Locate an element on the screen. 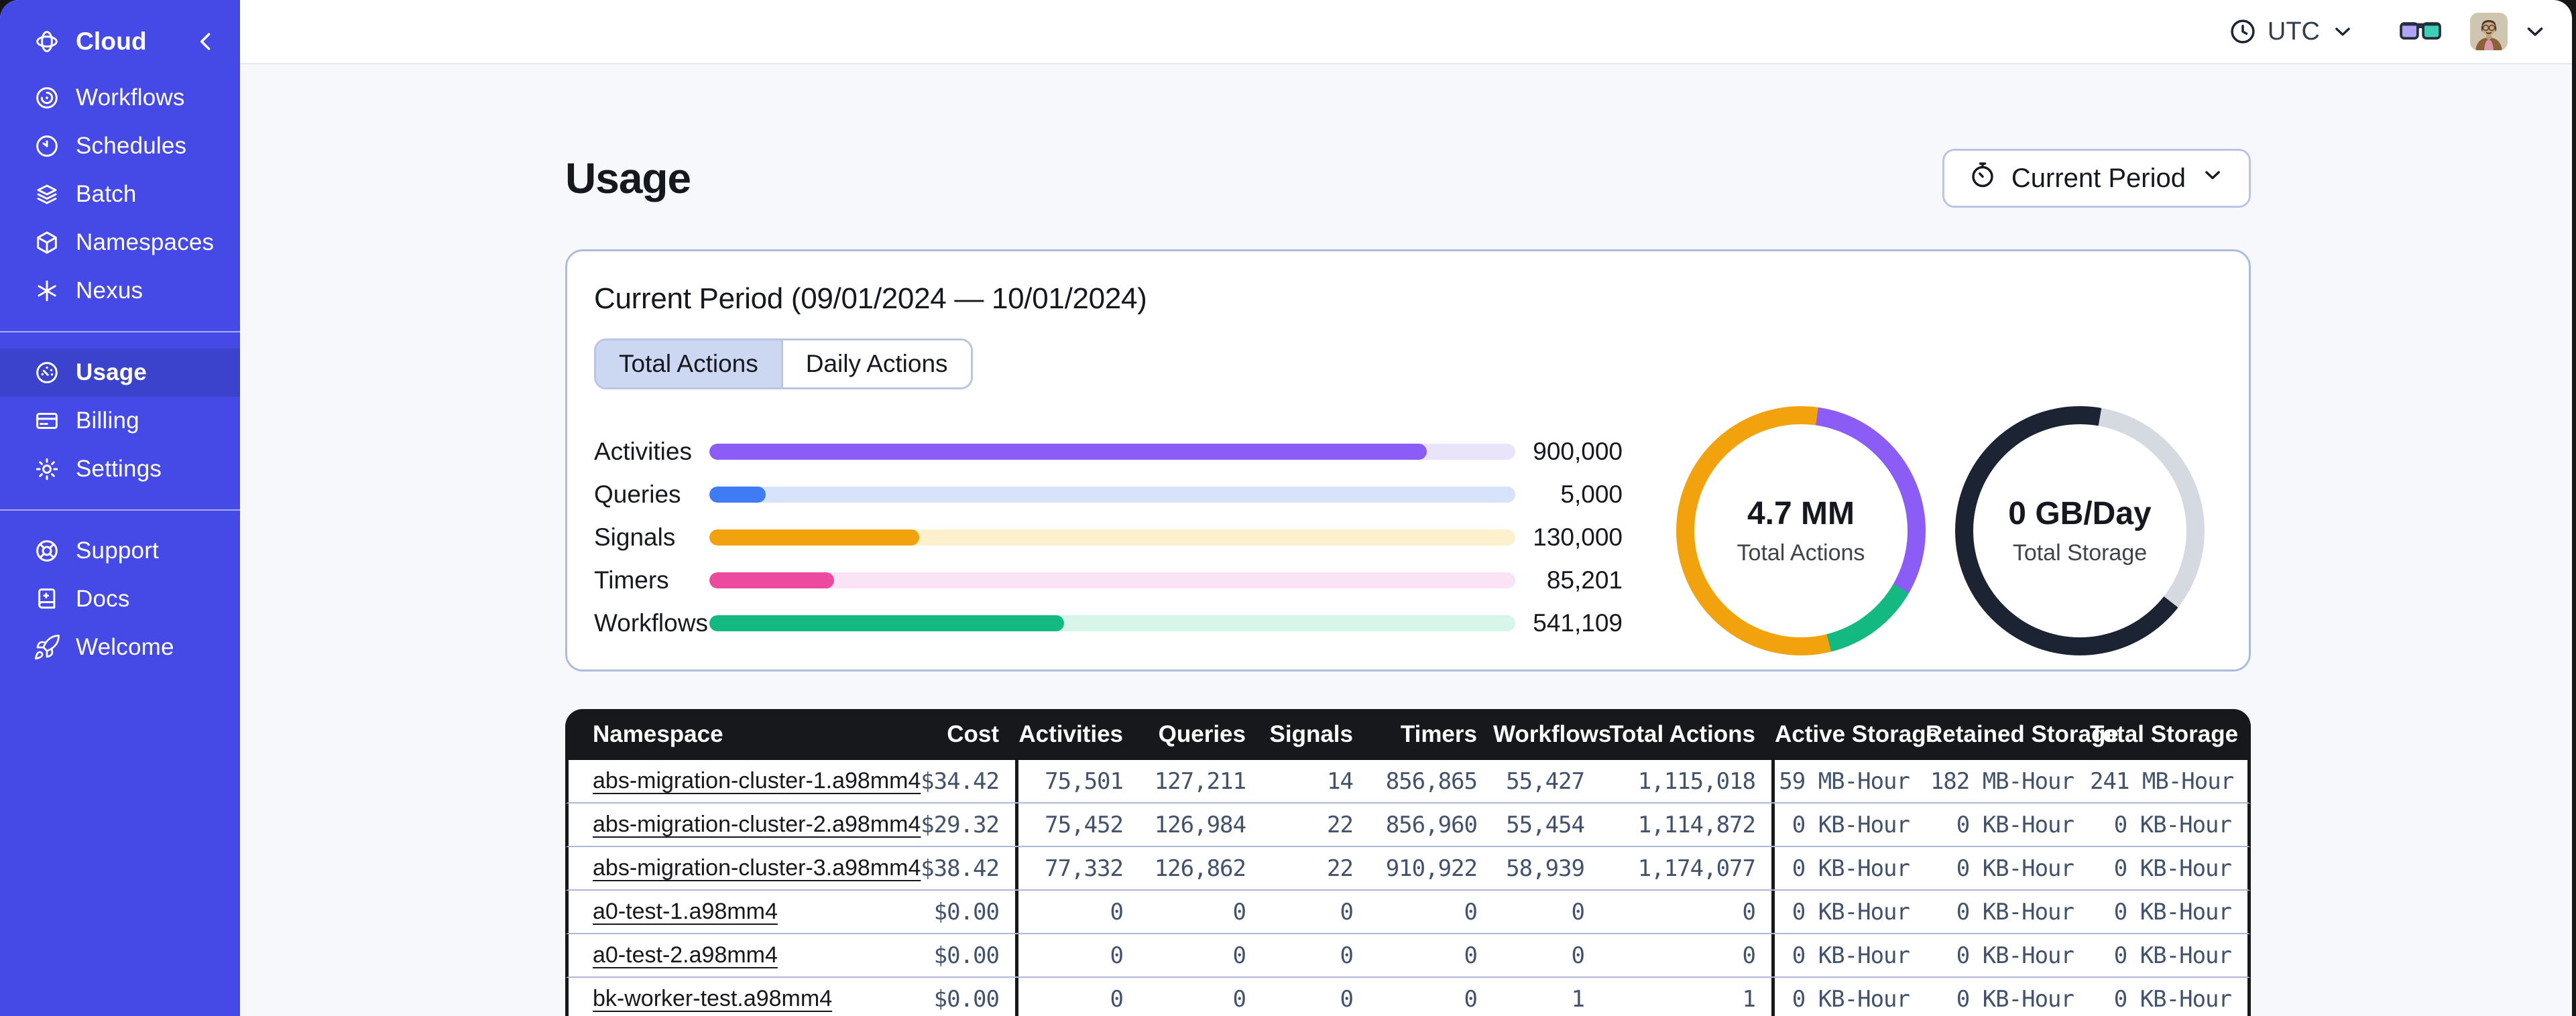 The image size is (2576, 1016). page-title: Usage is located at coordinates (628, 178).